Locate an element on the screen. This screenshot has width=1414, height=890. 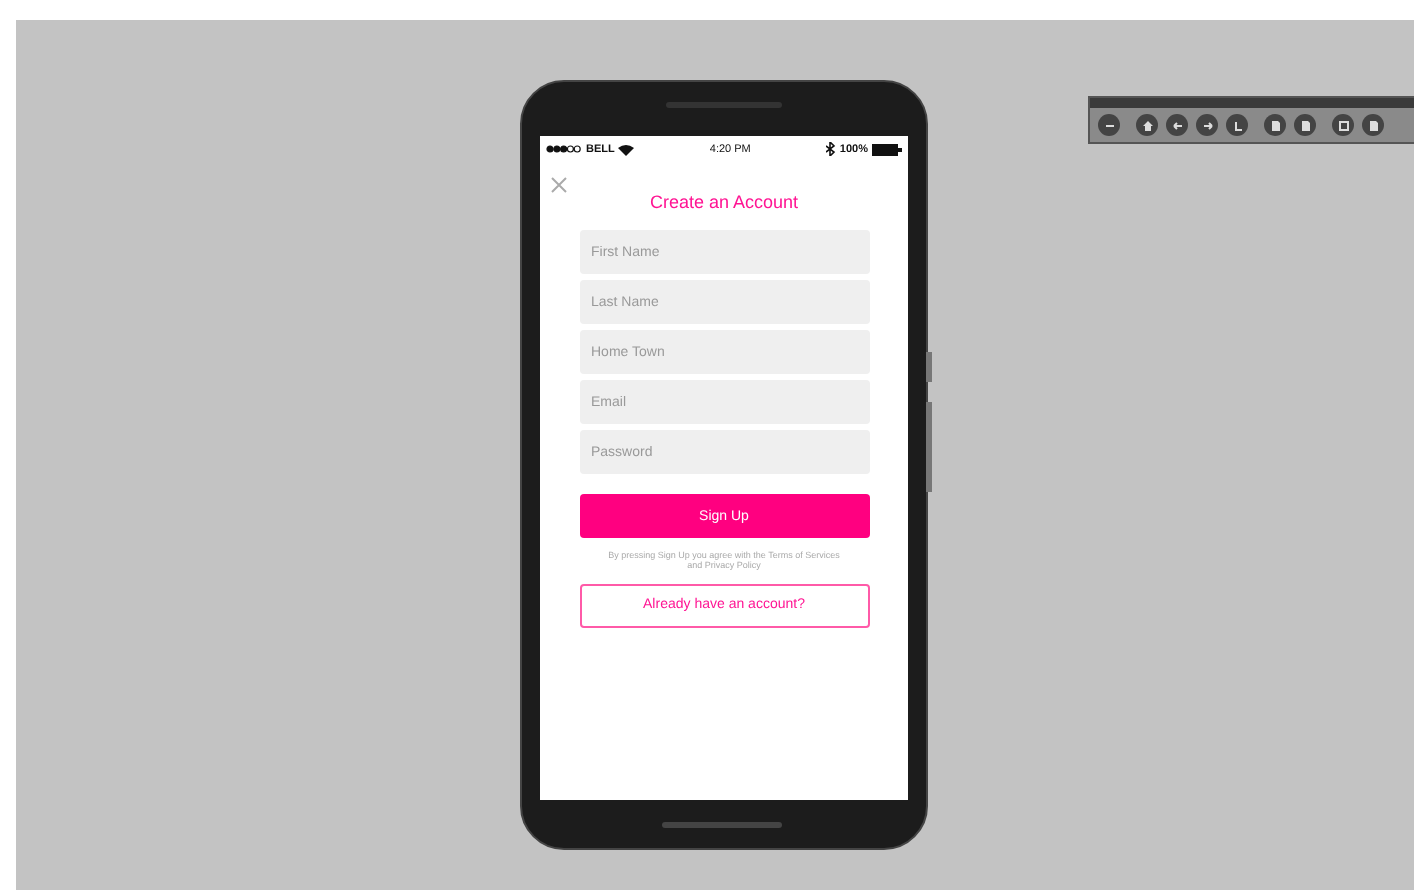
square-icon is located at coordinates (1343, 125).